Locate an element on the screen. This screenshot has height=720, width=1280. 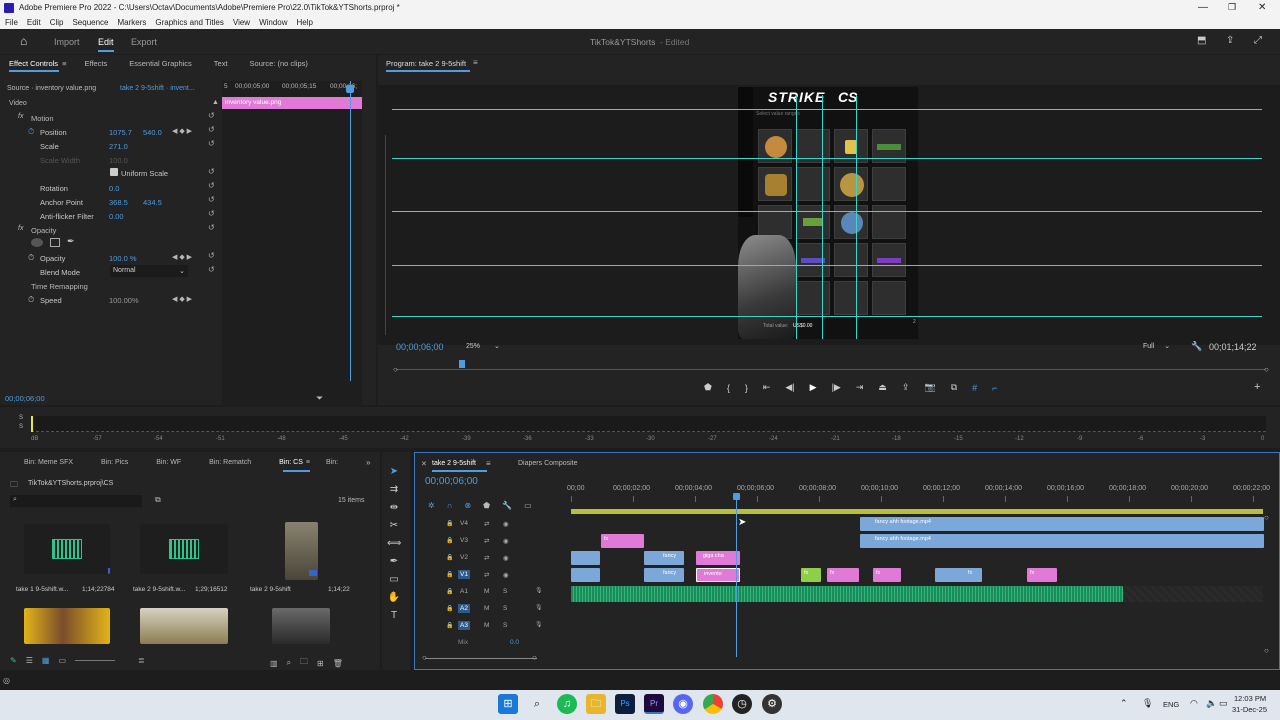
menu-clip: Clip is located at coordinates (57, 22).